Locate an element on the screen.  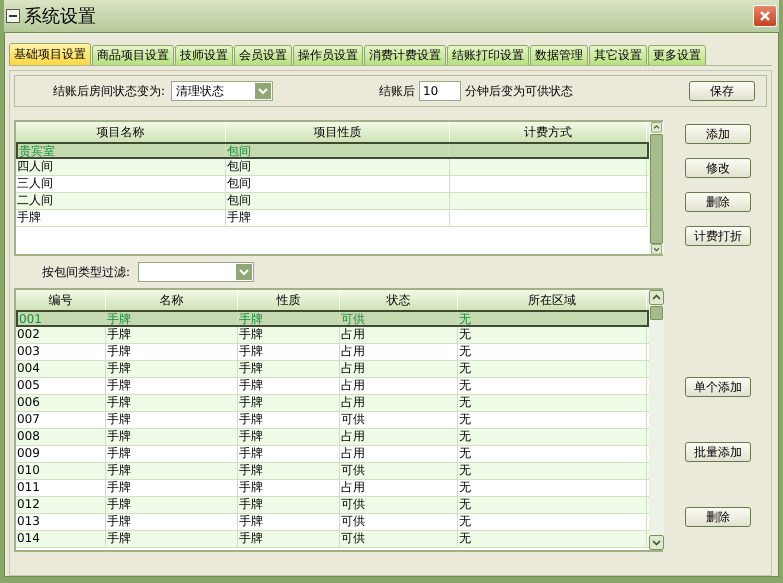
table-cell: 004 is located at coordinates (61, 369).